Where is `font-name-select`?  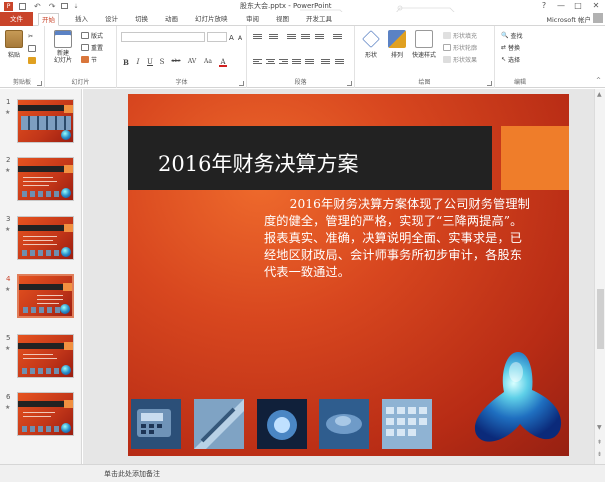
font-name-select is located at coordinates (163, 37).